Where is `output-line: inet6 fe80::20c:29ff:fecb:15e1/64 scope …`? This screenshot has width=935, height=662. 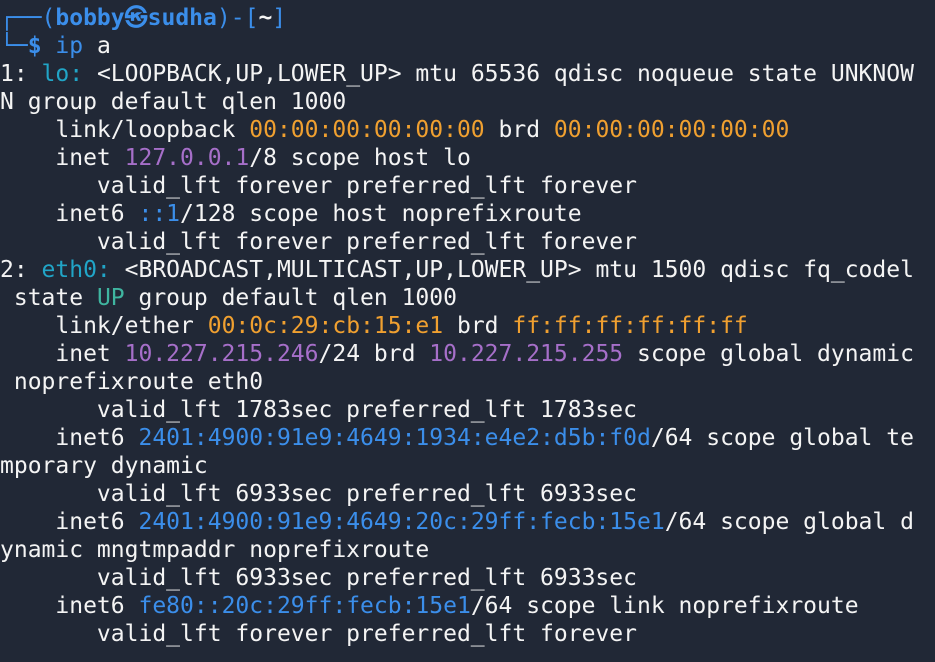 output-line: inet6 fe80::20c:29ff:fecb:15e1/64 scope … is located at coordinates (467, 606).